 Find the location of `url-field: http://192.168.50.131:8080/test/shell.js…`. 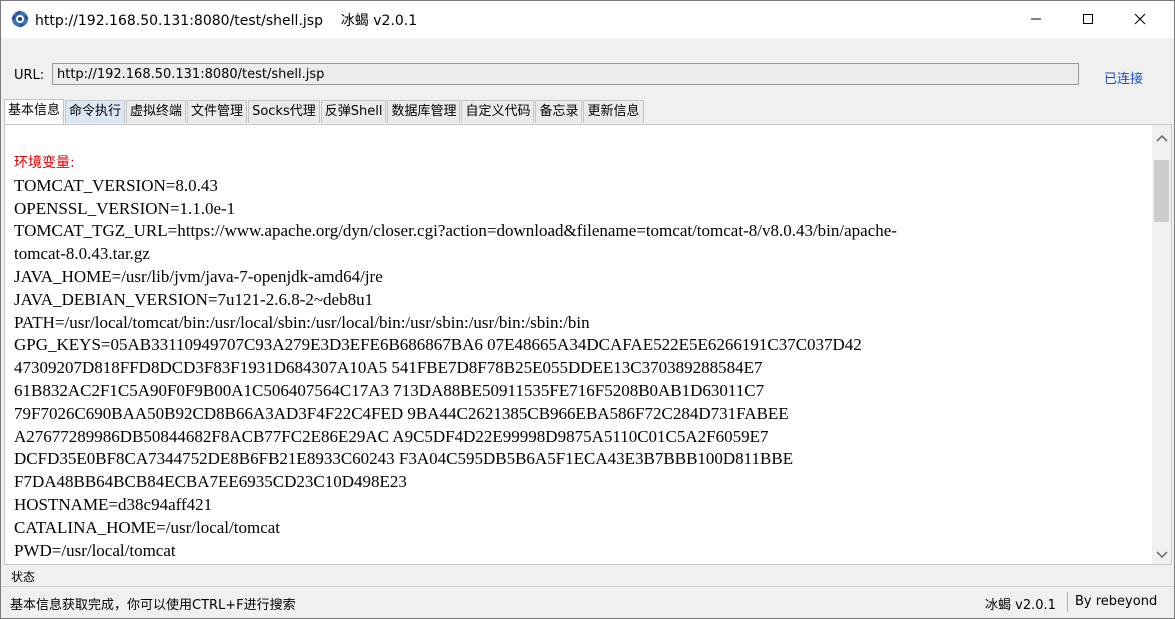

url-field: http://192.168.50.131:8080/test/shell.js… is located at coordinates (565, 74).